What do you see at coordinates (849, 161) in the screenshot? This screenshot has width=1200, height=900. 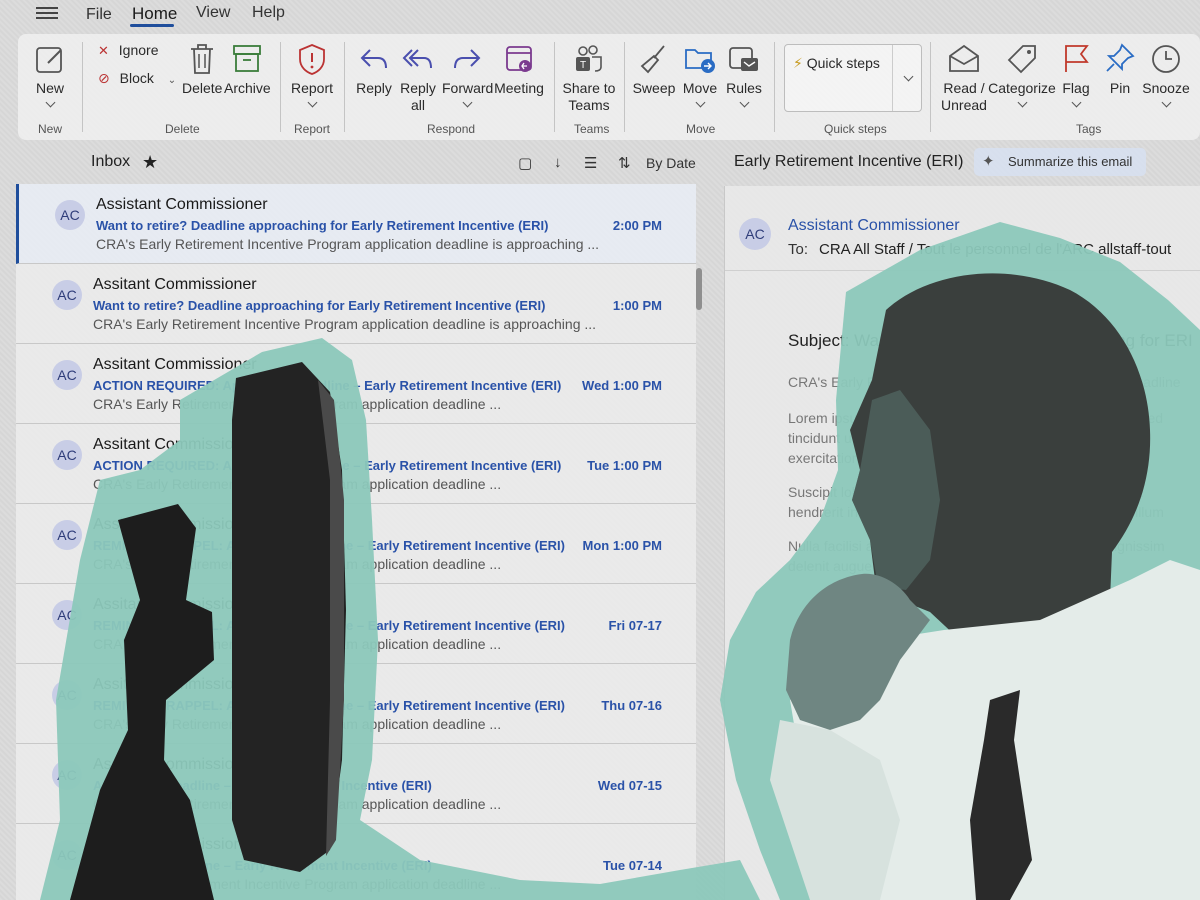 I see `reading-title: Early Retirement Incentive (ERI)` at bounding box center [849, 161].